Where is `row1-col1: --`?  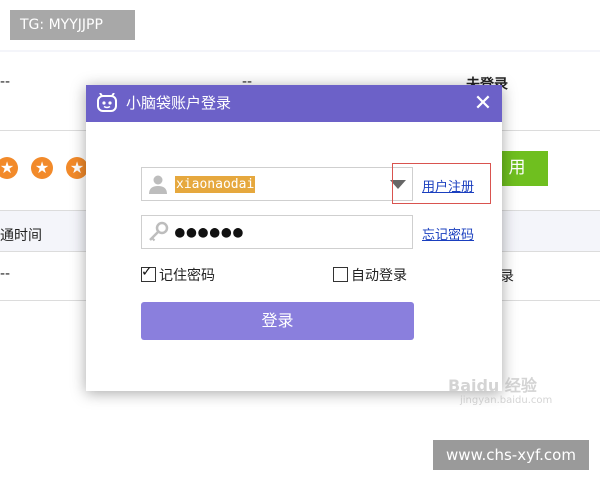 row1-col1: -- is located at coordinates (5, 82).